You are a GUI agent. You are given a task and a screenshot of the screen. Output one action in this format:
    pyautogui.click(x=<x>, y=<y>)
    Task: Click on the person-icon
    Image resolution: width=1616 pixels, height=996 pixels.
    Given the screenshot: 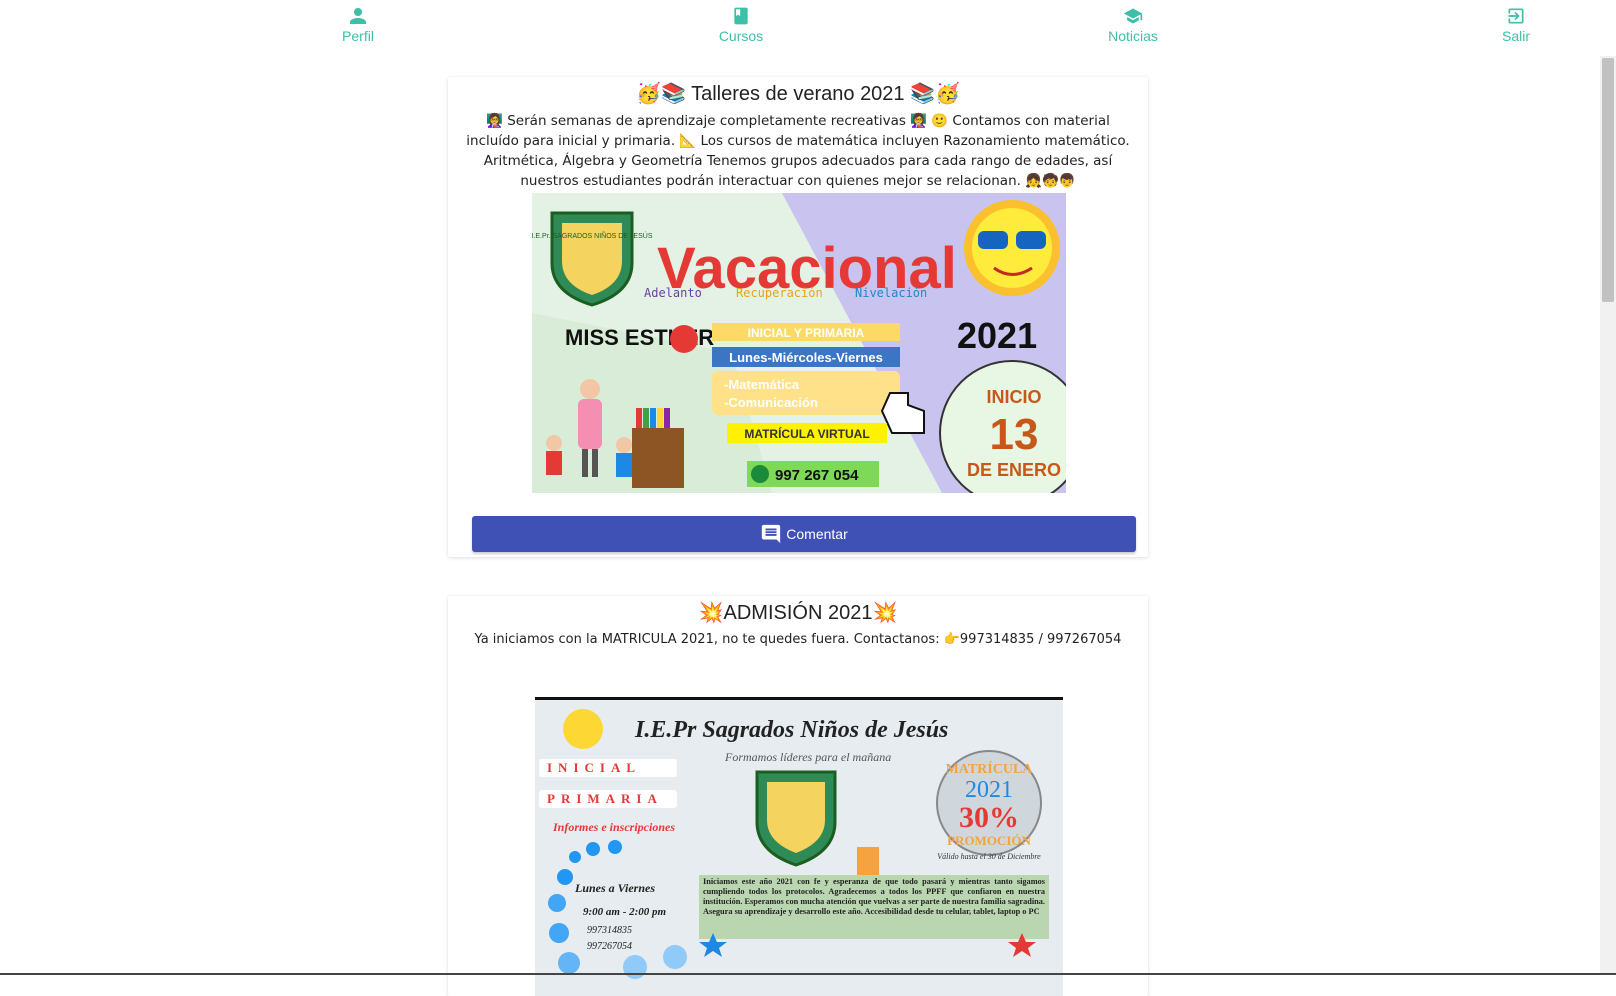 What is the action you would take?
    pyautogui.click(x=358, y=16)
    